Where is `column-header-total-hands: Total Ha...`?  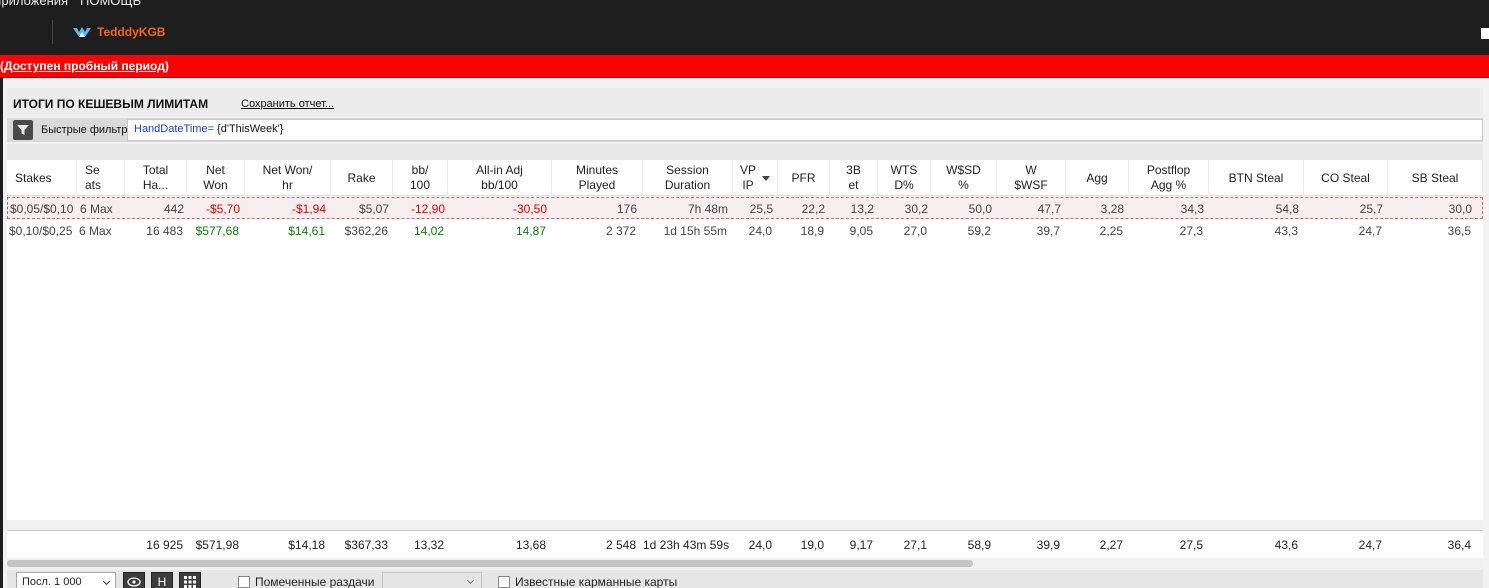 column-header-total-hands: Total Ha... is located at coordinates (156, 178).